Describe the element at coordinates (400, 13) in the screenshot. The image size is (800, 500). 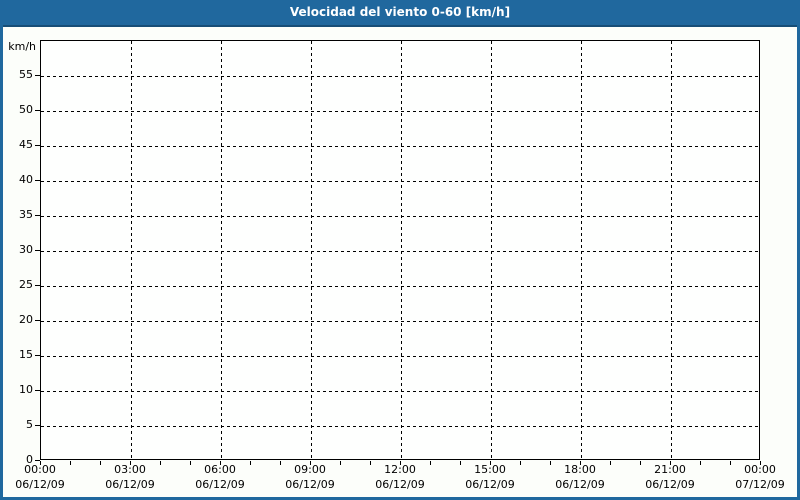
I see `chart-title: Velocidad del viento 0-60 [km/h]` at that location.